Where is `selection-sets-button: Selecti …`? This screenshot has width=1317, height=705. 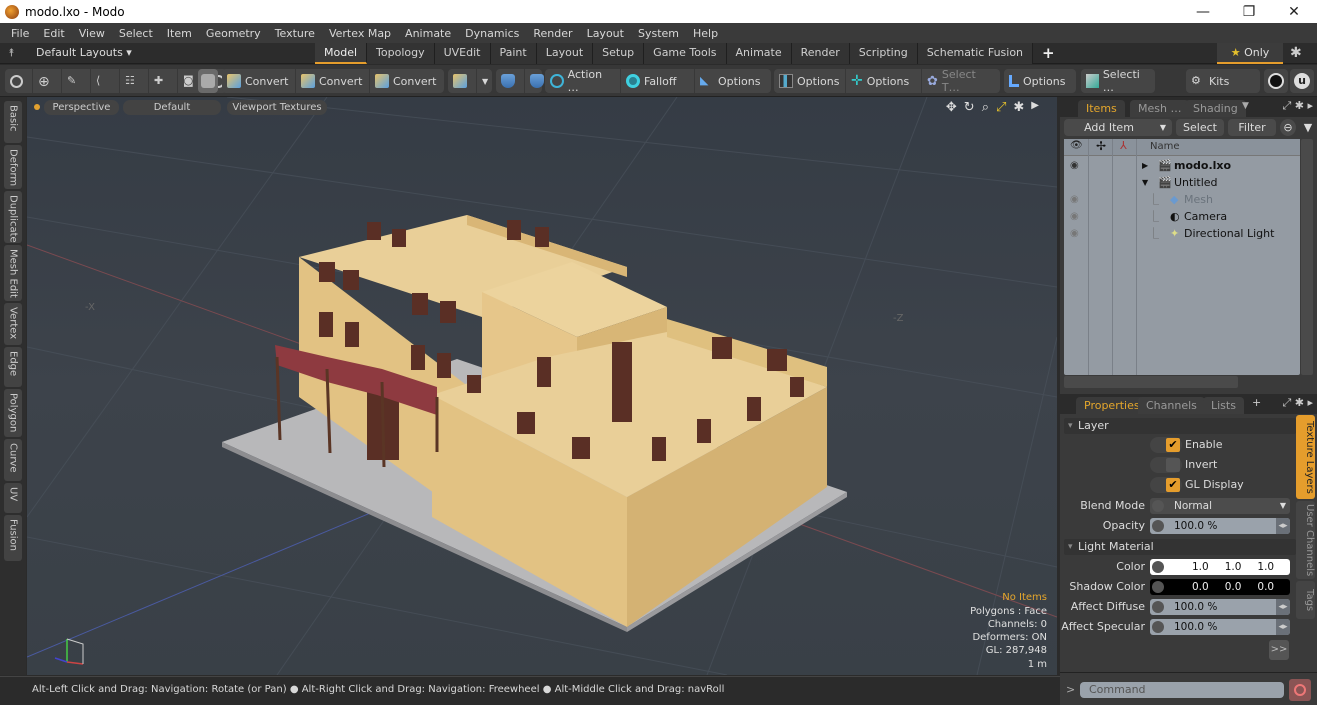
selection-sets-button: Selecti … is located at coordinates (1118, 81).